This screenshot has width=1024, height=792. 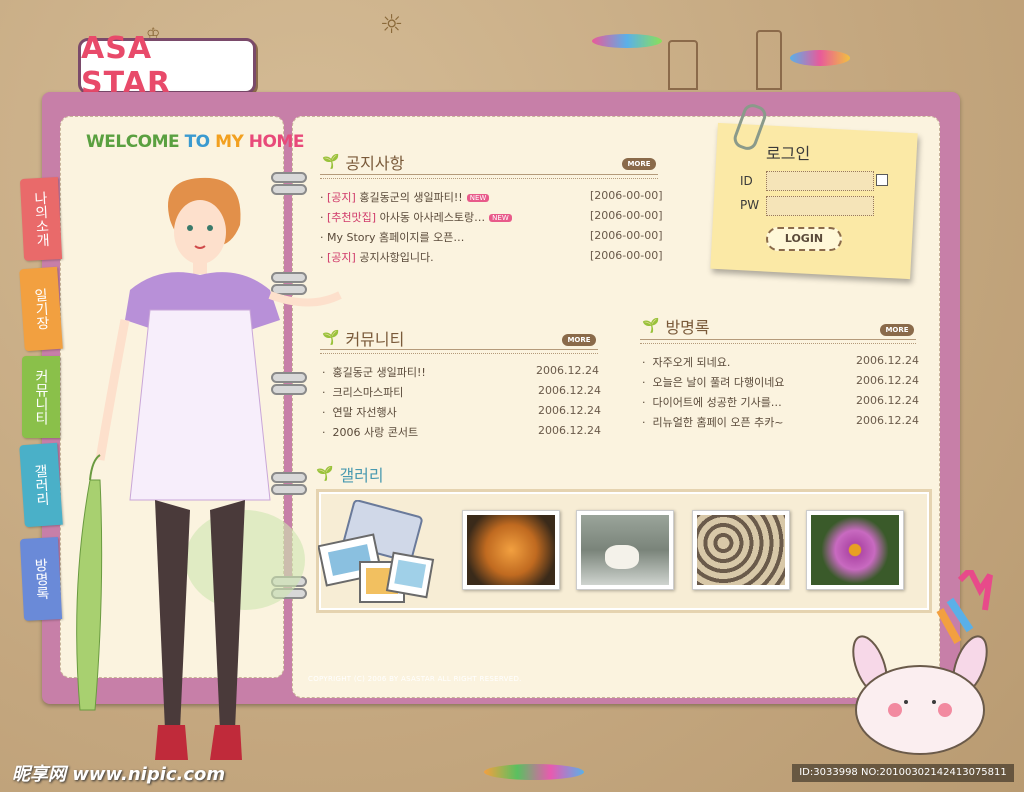 What do you see at coordinates (882, 180) in the screenshot?
I see `save-id-checkbox` at bounding box center [882, 180].